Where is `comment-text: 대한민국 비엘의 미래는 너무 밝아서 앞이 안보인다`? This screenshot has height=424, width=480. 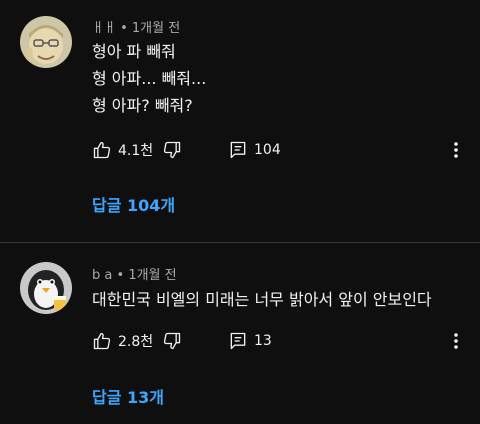
comment-text: 대한민국 비엘의 미래는 너무 밝아서 앞이 안보인다 is located at coordinates (262, 299).